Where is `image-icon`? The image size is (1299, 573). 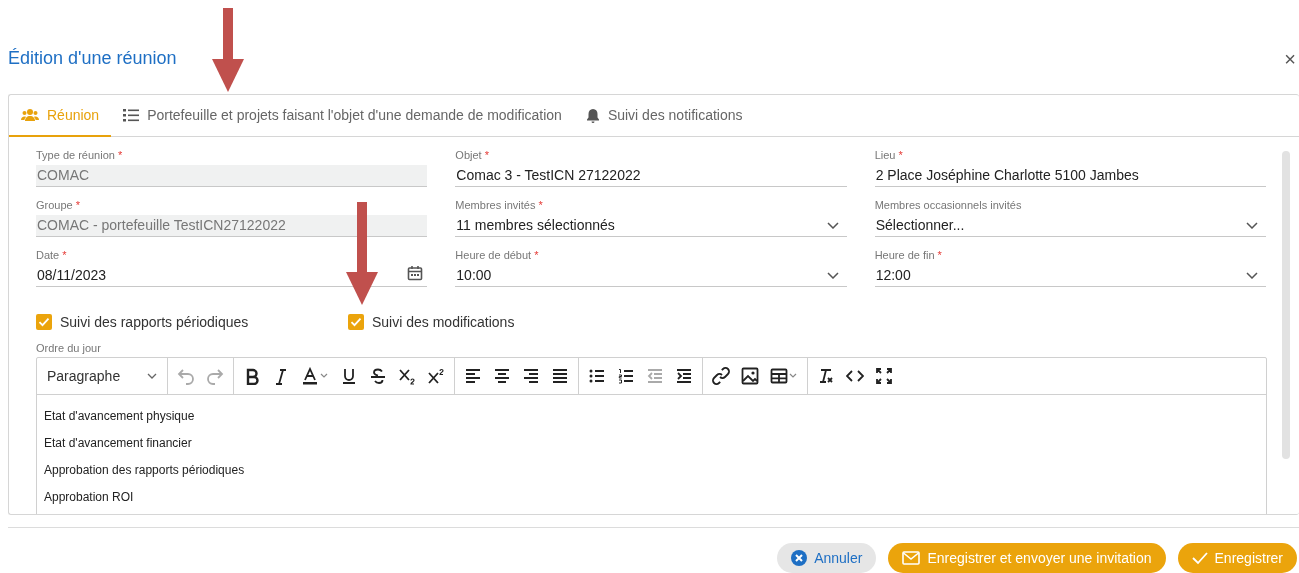
image-icon is located at coordinates (750, 376).